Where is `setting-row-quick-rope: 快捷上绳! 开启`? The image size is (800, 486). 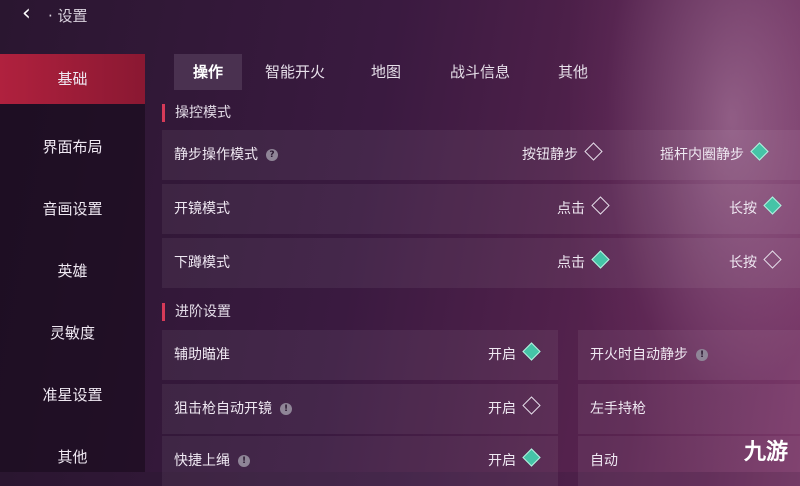
setting-row-quick-rope: 快捷上绳! 开启 is located at coordinates (360, 461).